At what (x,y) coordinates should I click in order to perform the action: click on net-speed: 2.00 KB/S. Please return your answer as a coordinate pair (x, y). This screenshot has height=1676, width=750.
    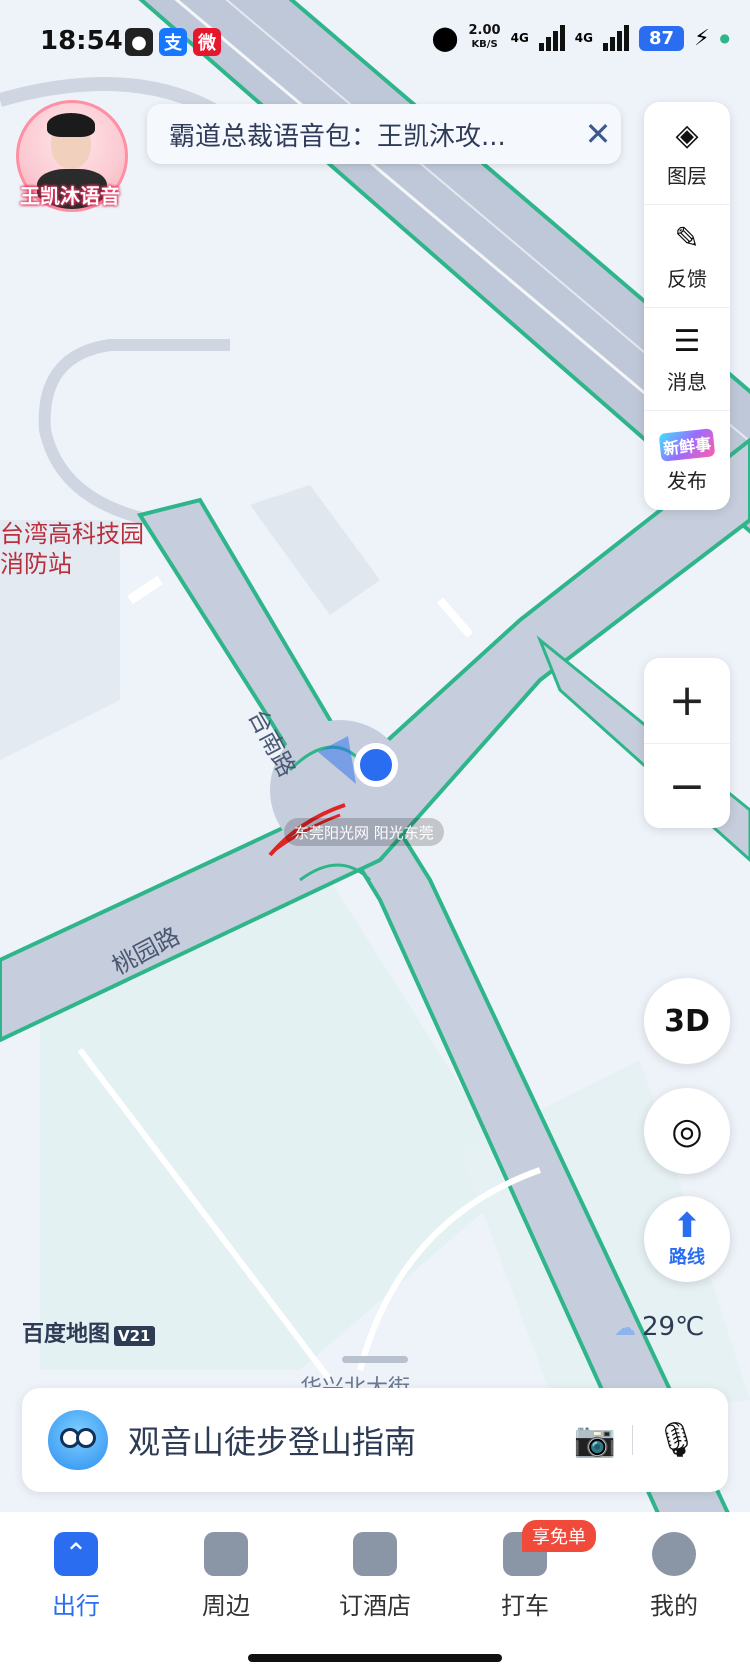
    Looking at the image, I should click on (485, 38).